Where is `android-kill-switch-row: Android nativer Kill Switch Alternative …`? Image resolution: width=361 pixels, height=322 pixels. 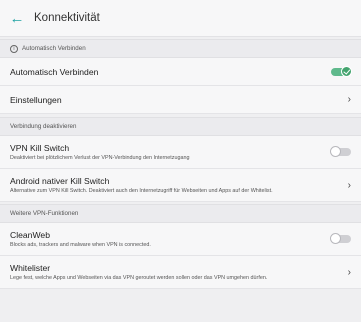 android-kill-switch-row: Android nativer Kill Switch Alternative … is located at coordinates (180, 185).